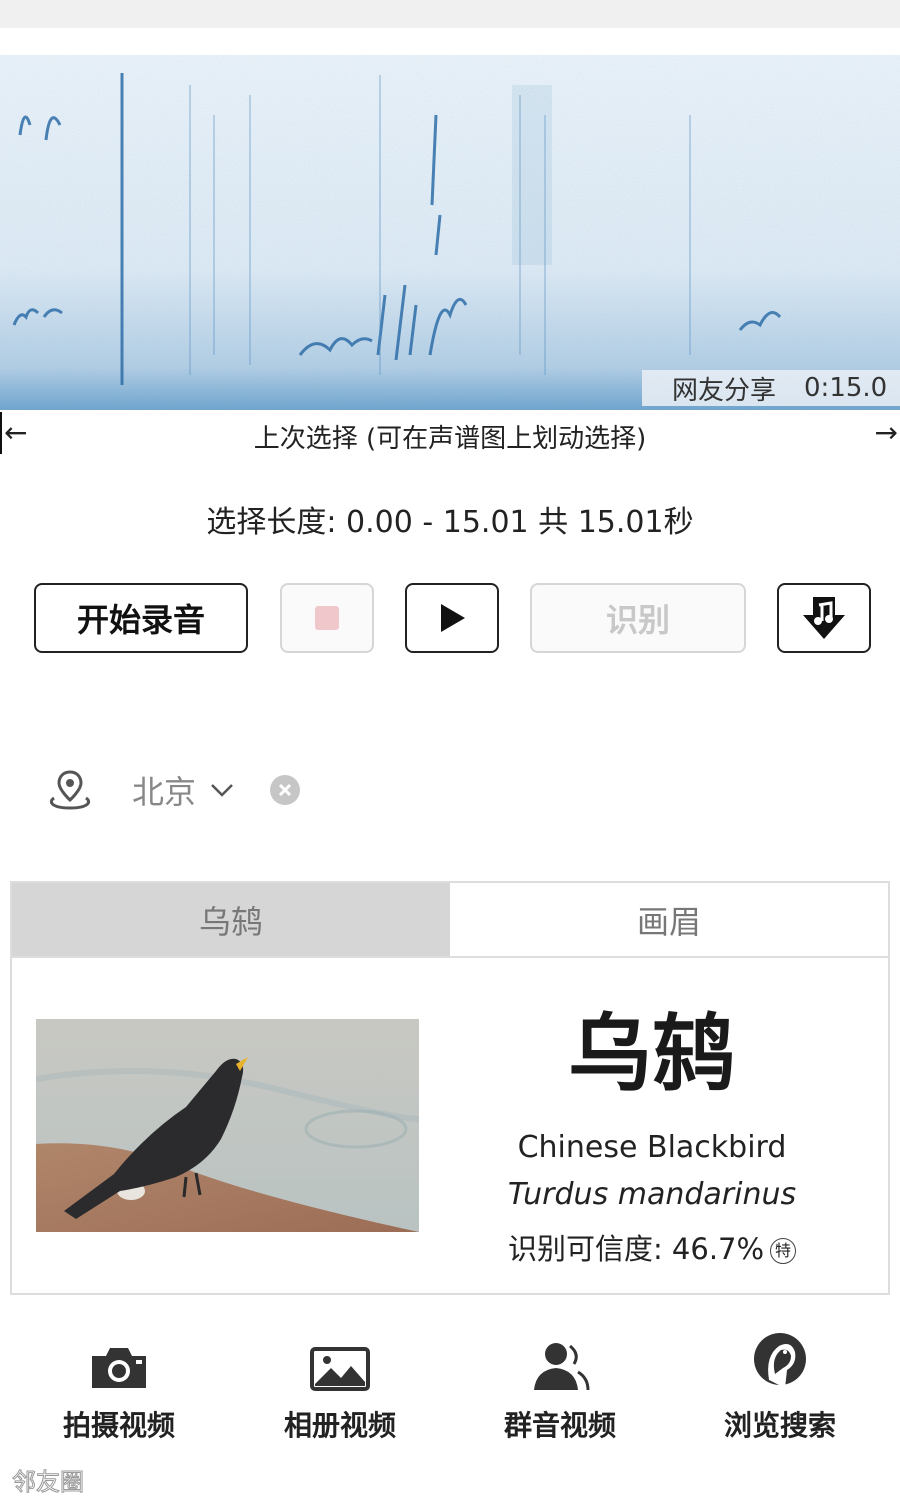  I want to click on special-badge: 特, so click(783, 1251).